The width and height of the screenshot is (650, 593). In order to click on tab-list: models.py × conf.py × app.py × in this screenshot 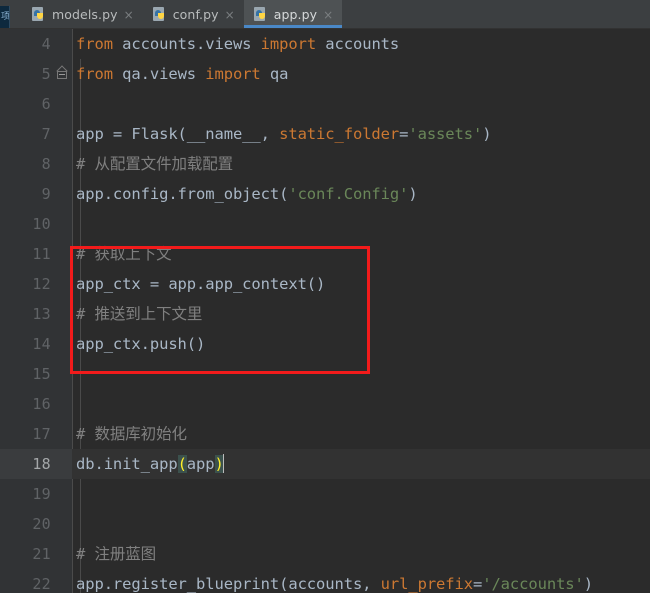, I will do `click(182, 14)`.